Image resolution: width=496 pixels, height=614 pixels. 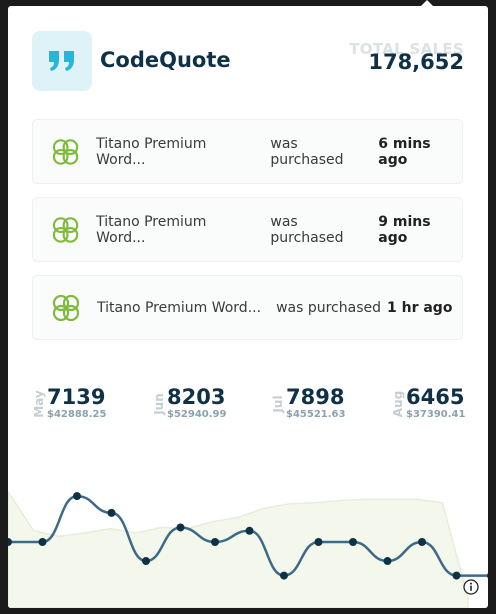 What do you see at coordinates (435, 397) in the screenshot?
I see `month-units: 6465` at bounding box center [435, 397].